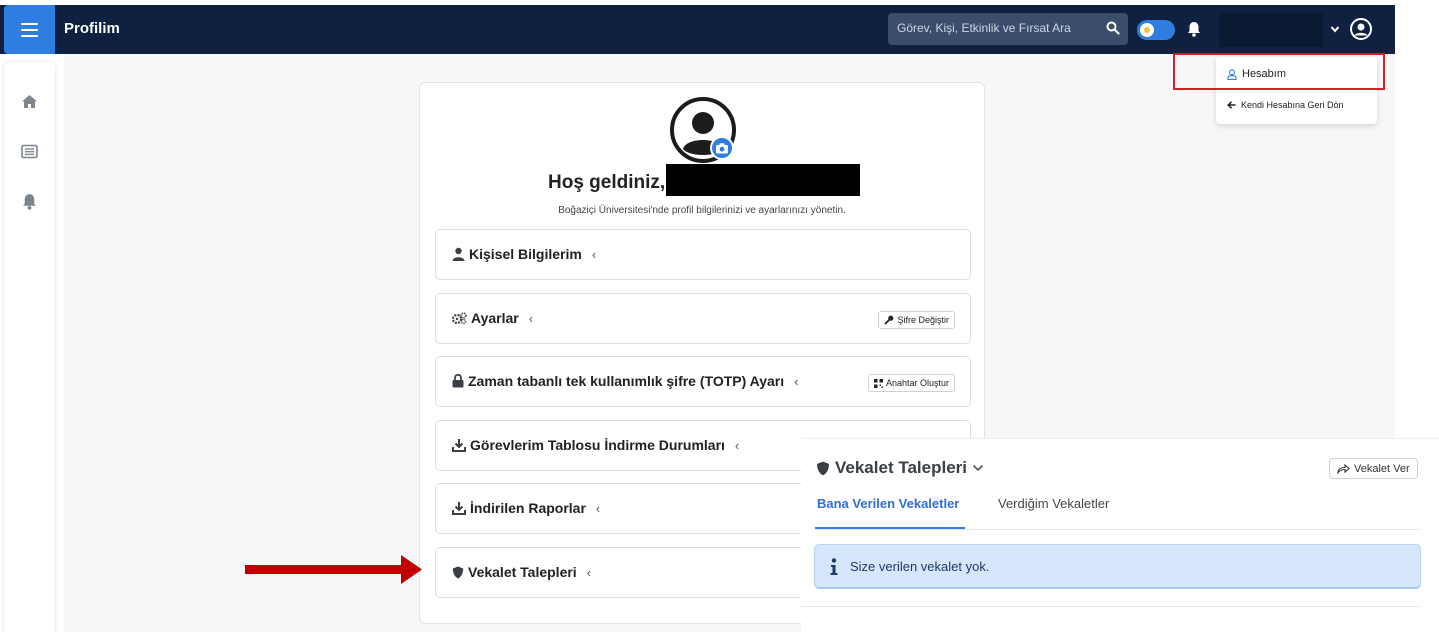  I want to click on list-icon, so click(29, 151).